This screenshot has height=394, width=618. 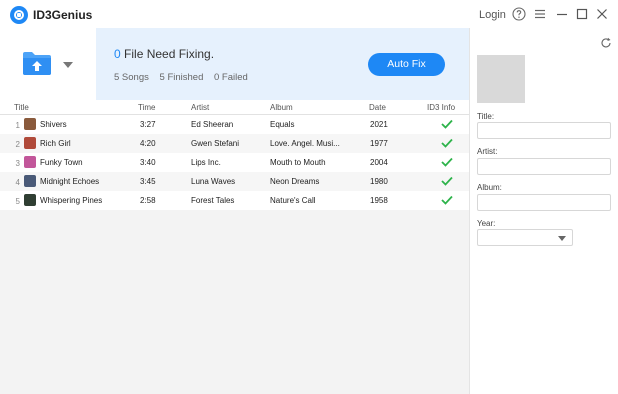 I want to click on song-date: 1977, so click(x=379, y=143).